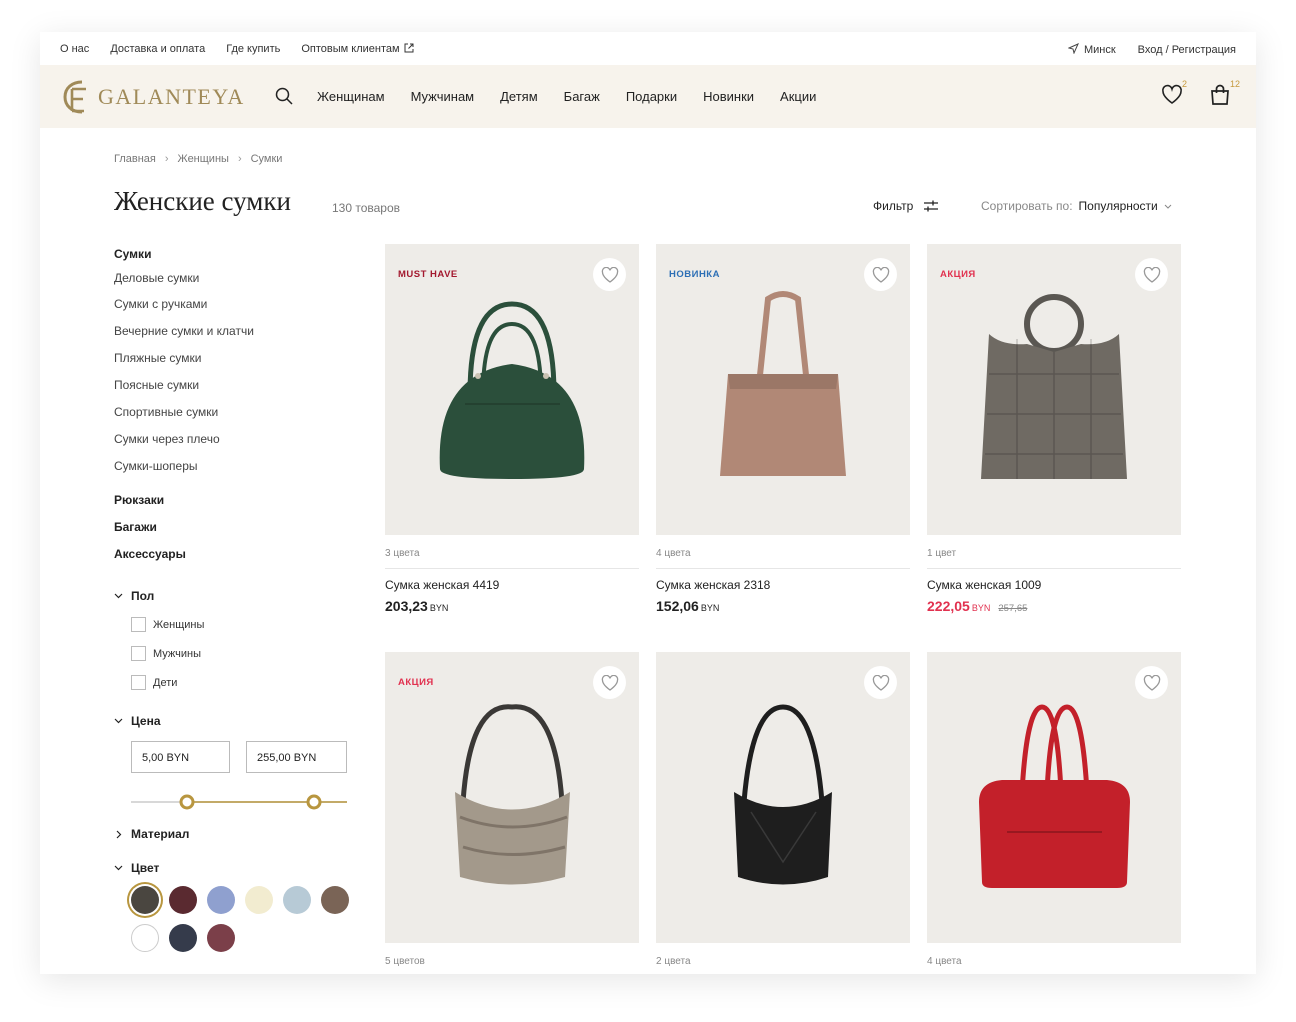 Image resolution: width=1296 pixels, height=1022 pixels. I want to click on filter-gender-toggle: Пол, so click(134, 596).